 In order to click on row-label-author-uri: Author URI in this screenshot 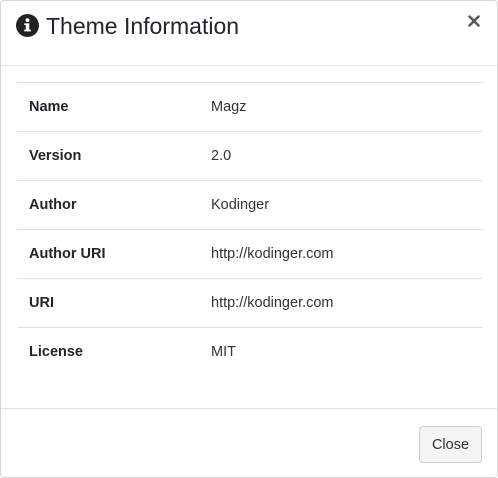, I will do `click(108, 254)`.